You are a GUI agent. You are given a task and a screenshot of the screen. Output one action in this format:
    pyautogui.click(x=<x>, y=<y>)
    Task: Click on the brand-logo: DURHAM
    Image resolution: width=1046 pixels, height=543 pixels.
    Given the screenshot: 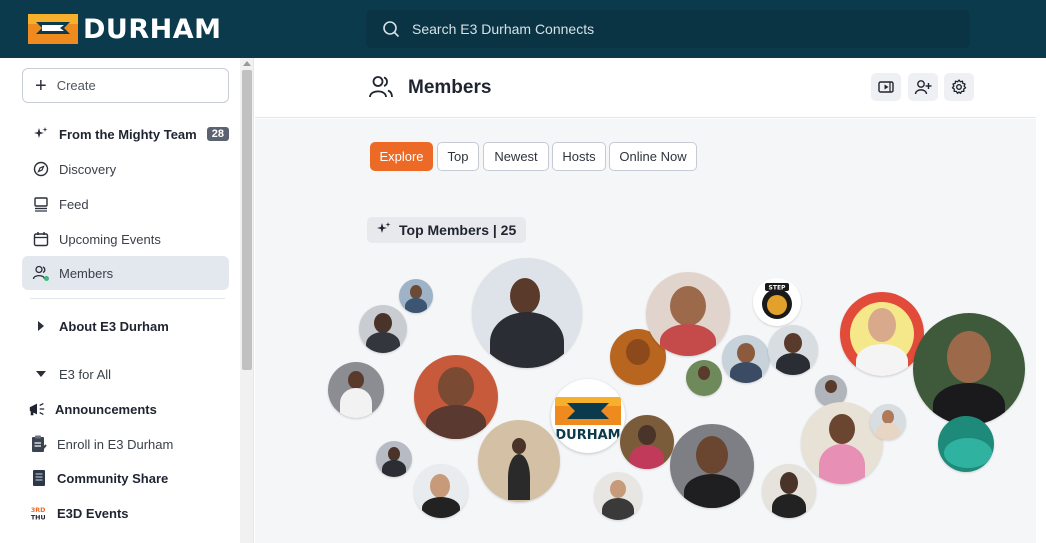 What is the action you would take?
    pyautogui.click(x=125, y=29)
    